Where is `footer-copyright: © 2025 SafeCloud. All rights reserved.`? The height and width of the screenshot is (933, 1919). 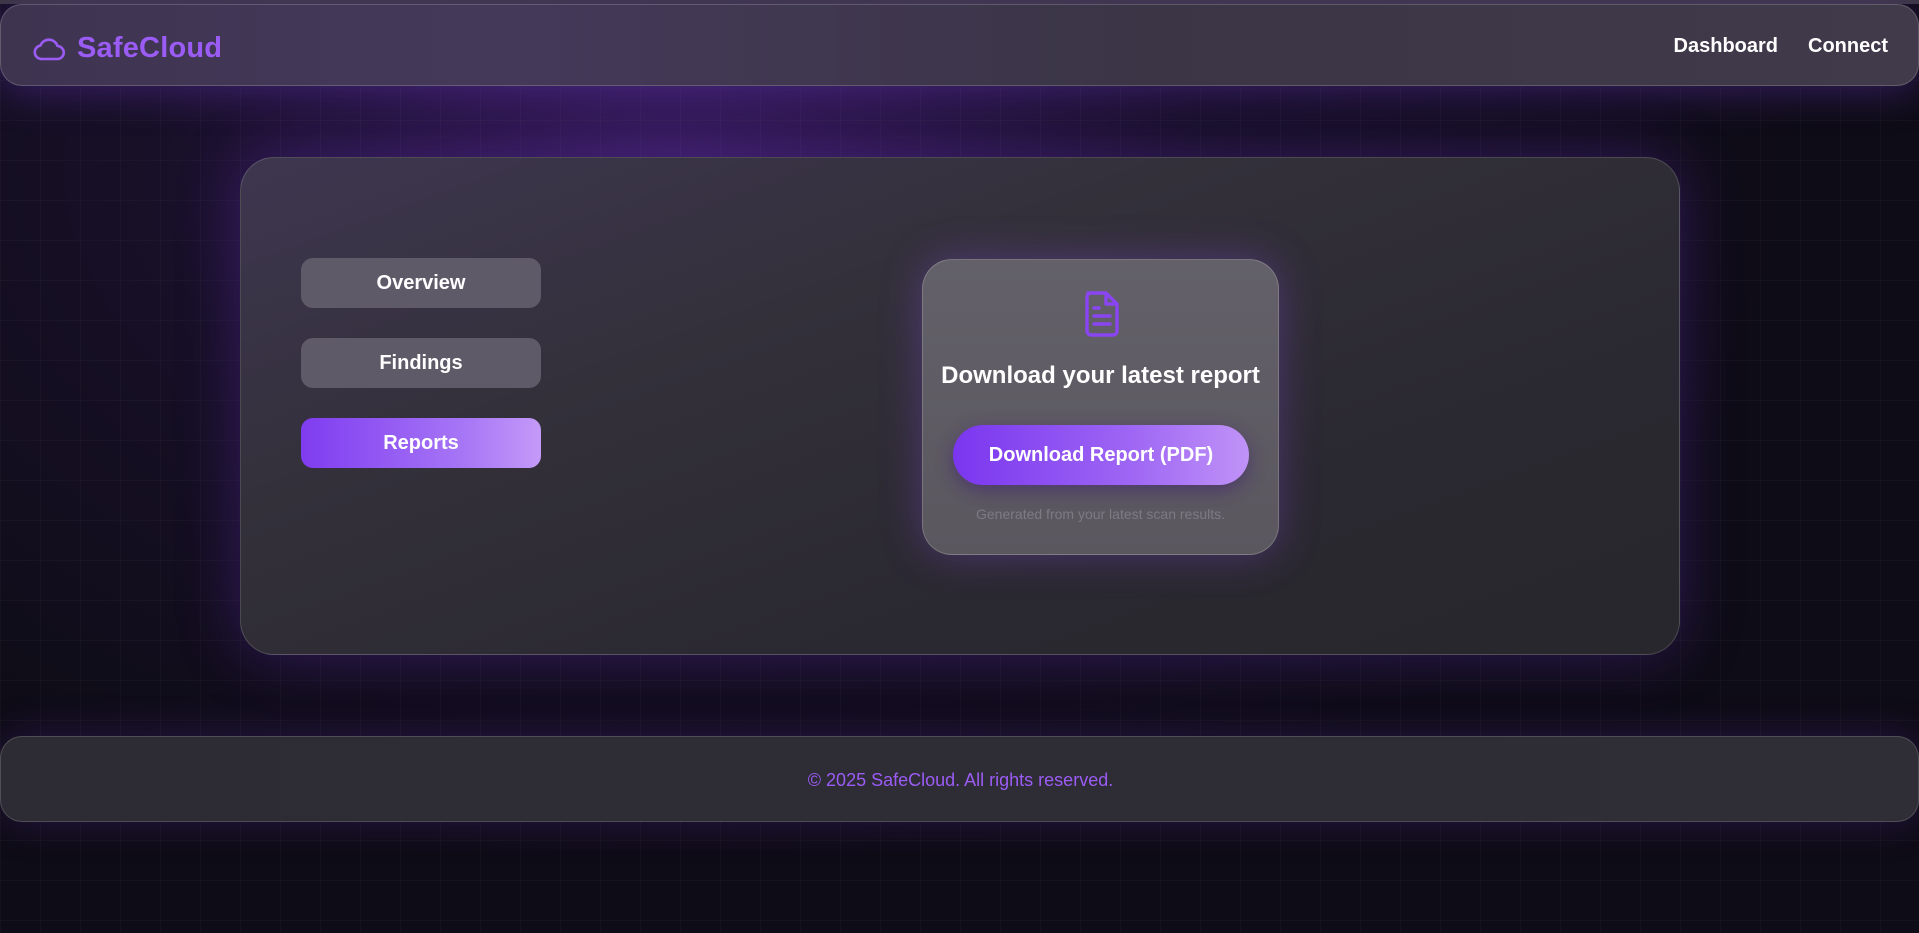 footer-copyright: © 2025 SafeCloud. All rights reserved. is located at coordinates (960, 780).